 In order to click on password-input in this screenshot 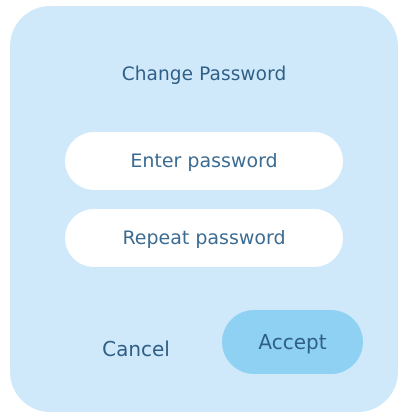, I will do `click(204, 161)`.